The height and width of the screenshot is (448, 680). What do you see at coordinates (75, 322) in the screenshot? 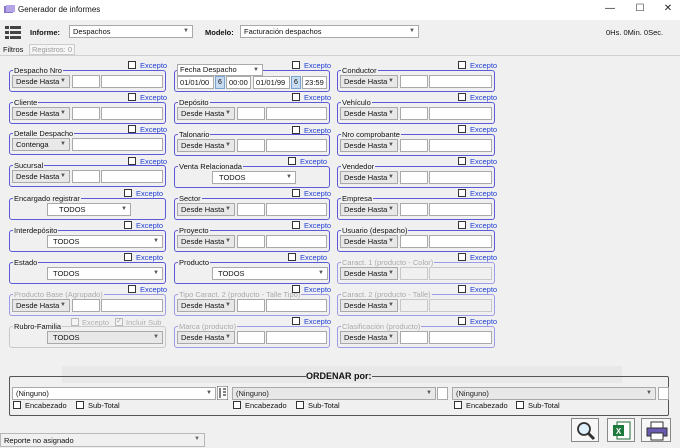
I see `rubro-excepto-checkbox` at bounding box center [75, 322].